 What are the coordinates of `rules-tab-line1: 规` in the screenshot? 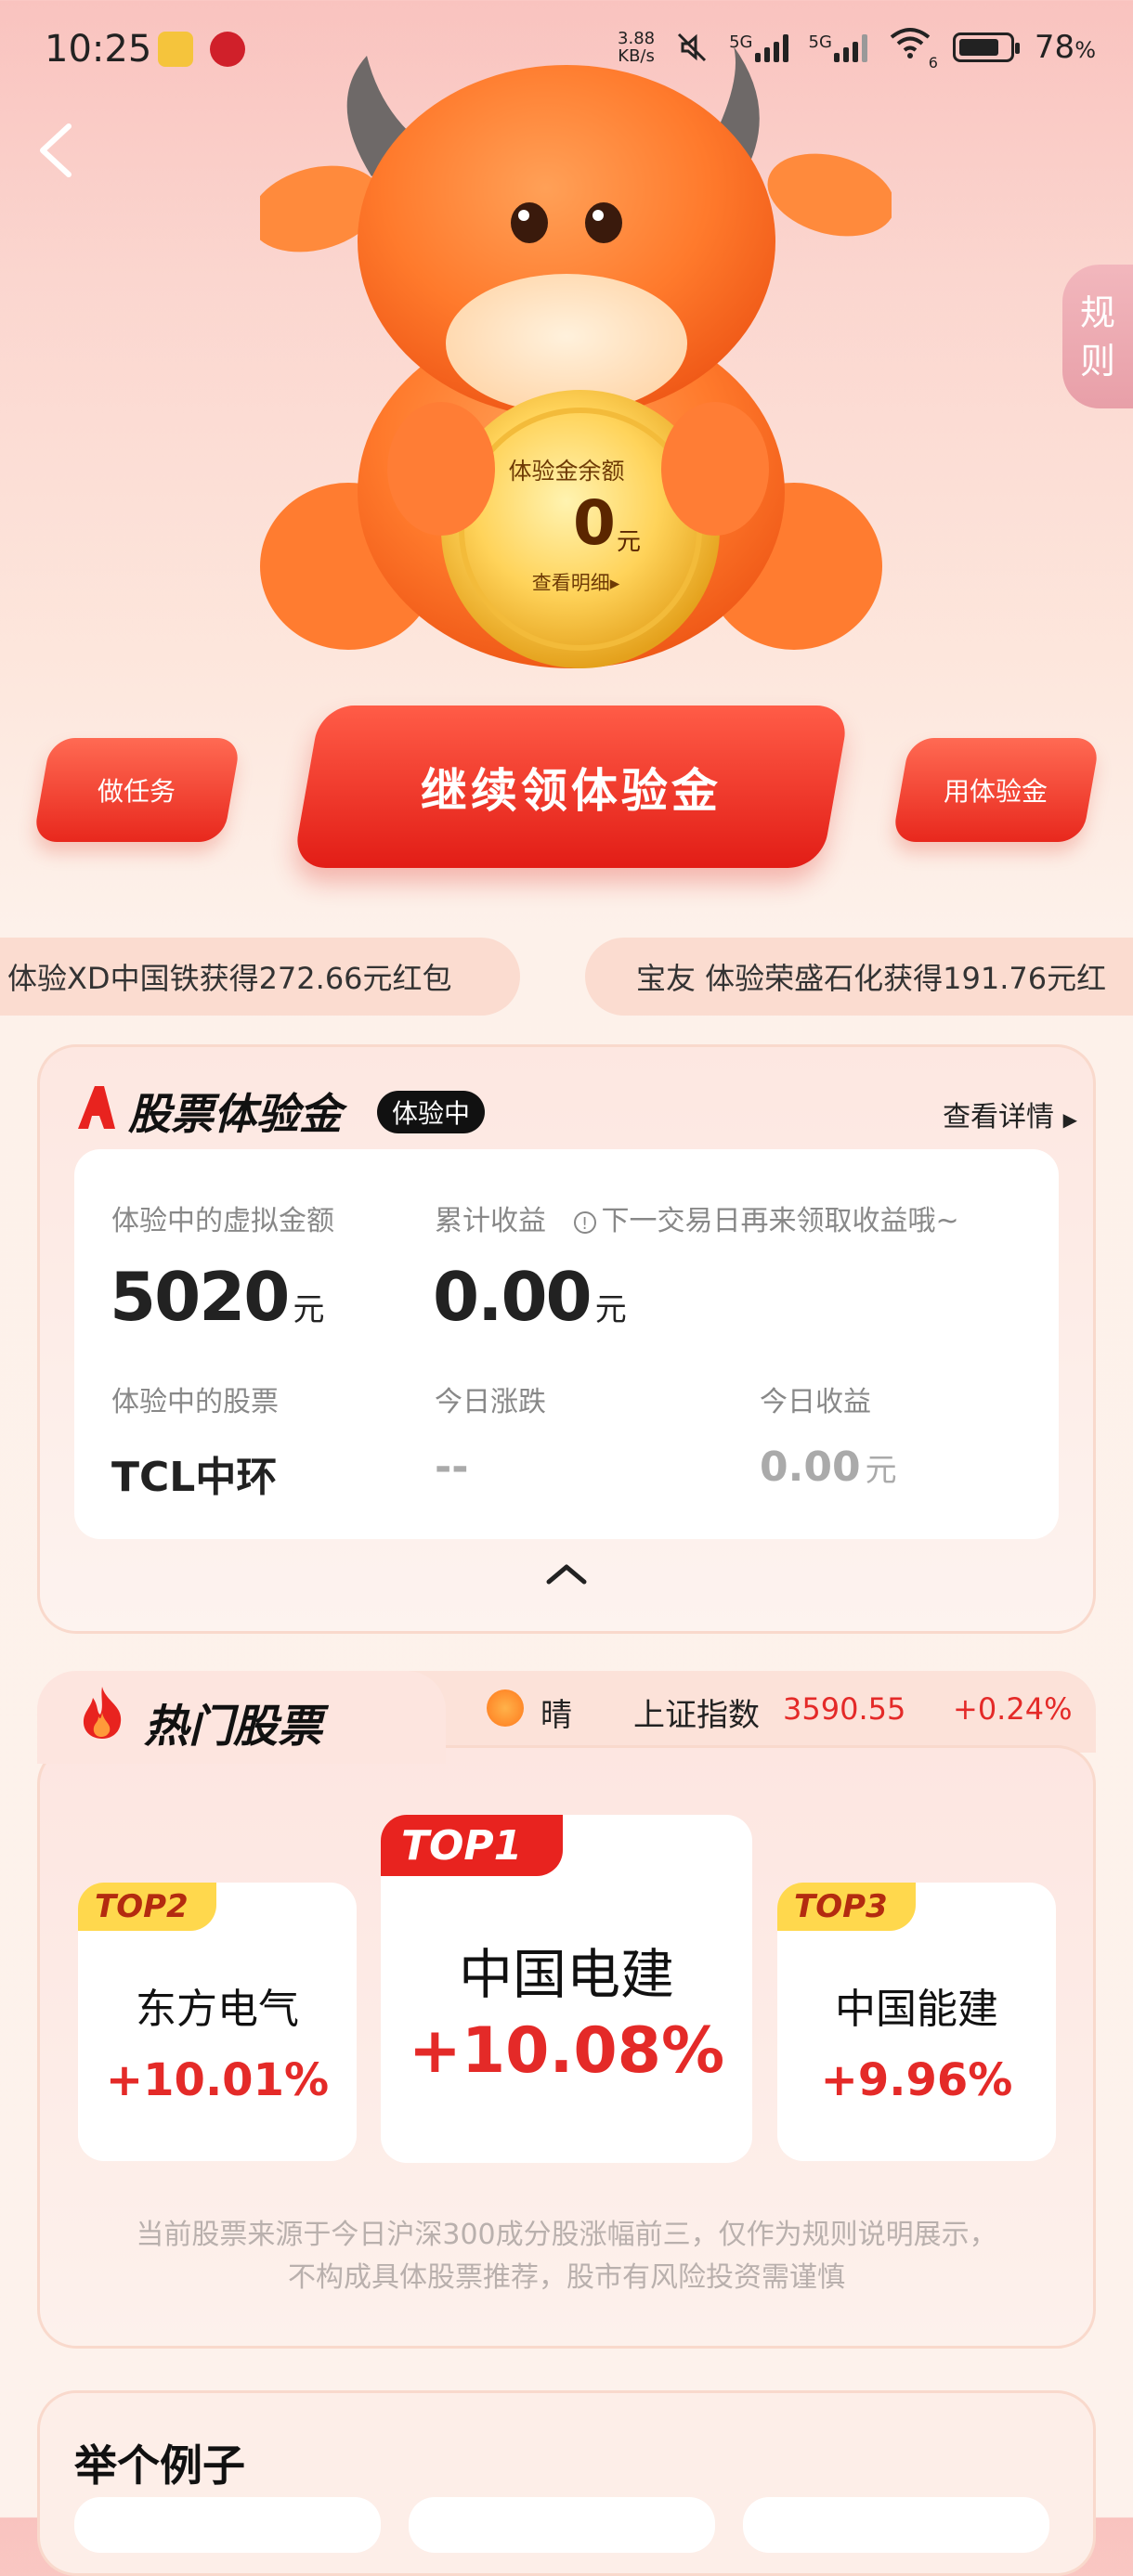 It's located at (1097, 312).